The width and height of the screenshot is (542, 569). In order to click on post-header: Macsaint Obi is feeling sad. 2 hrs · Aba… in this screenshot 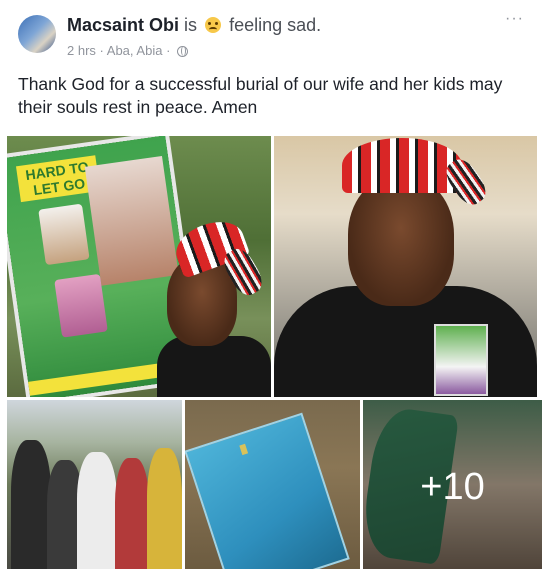, I will do `click(271, 34)`.